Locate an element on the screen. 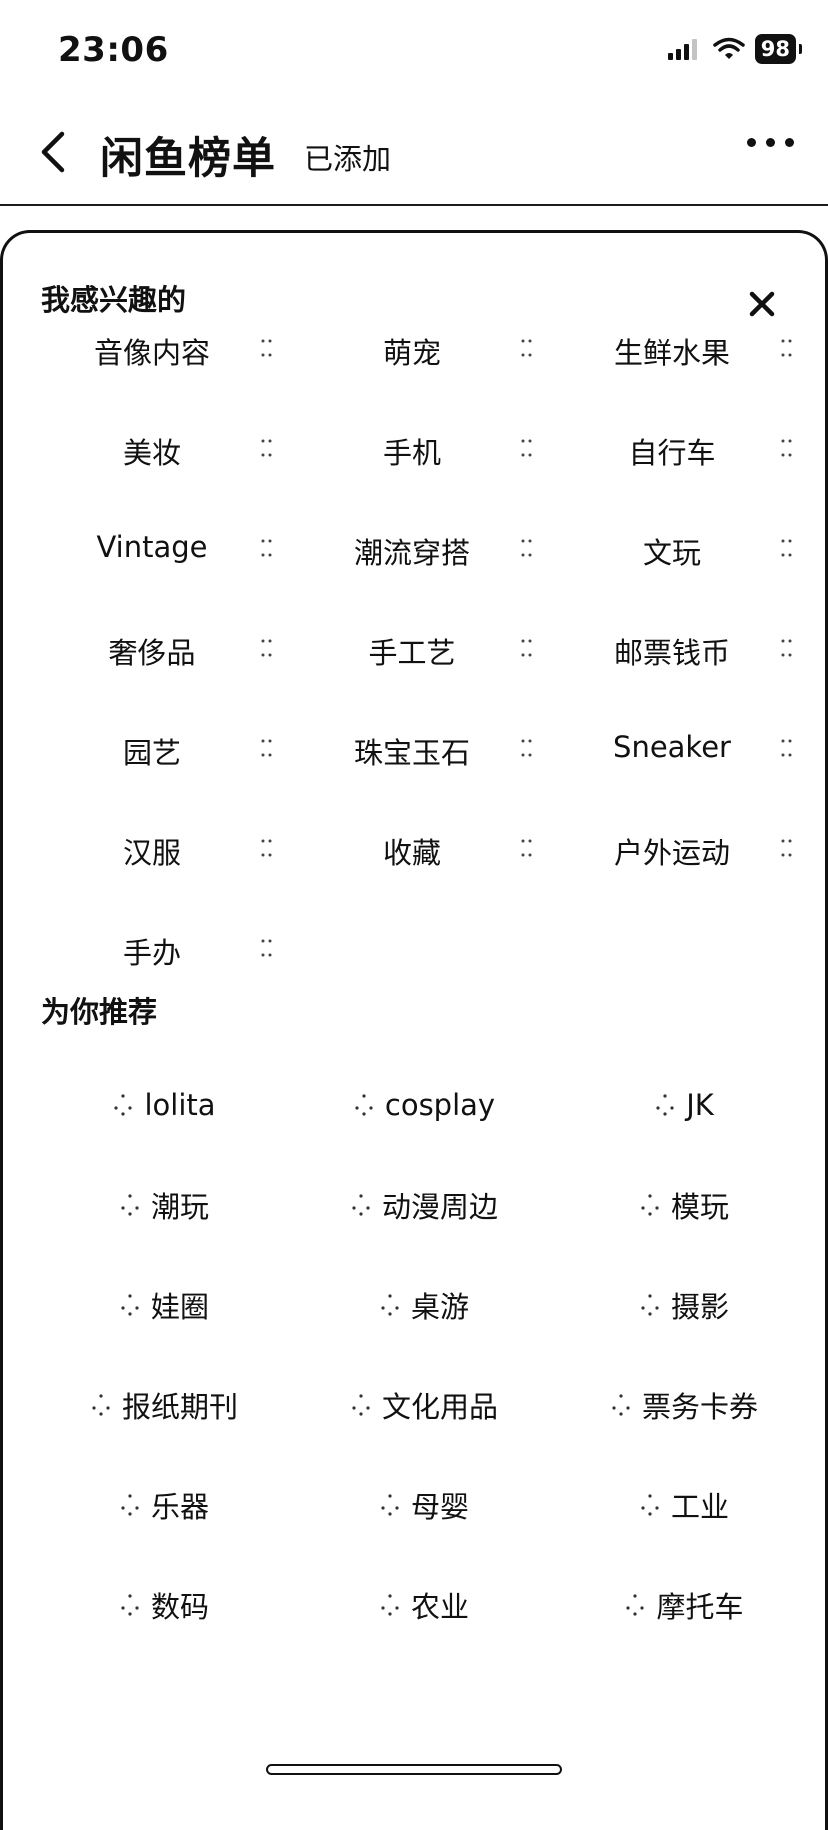 This screenshot has width=828, height=1830. interested-item-label: 手工艺 is located at coordinates (412, 653).